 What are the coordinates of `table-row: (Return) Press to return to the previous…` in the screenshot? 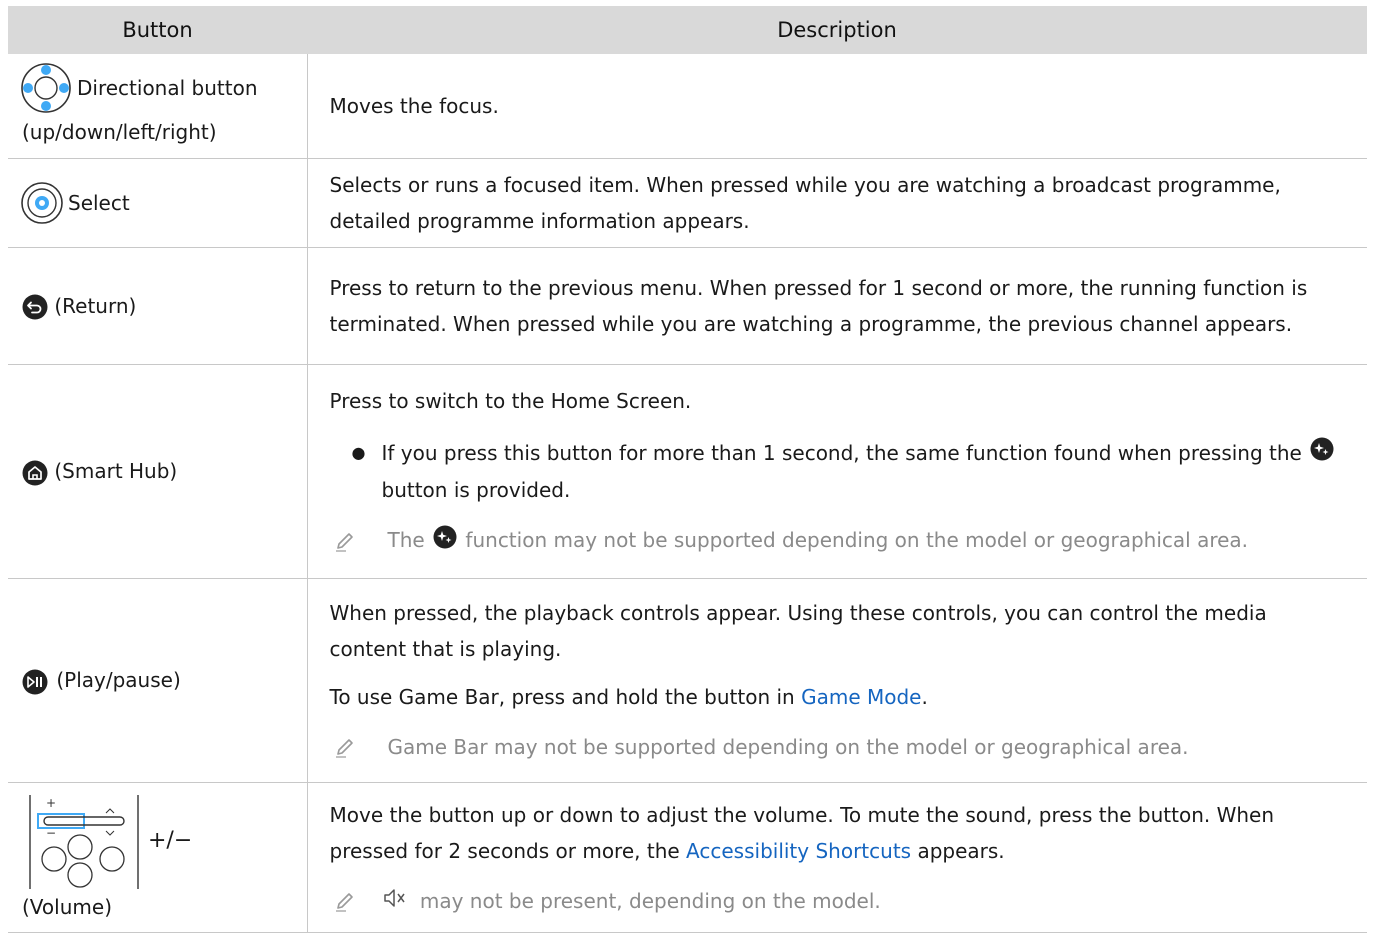 It's located at (687, 306).